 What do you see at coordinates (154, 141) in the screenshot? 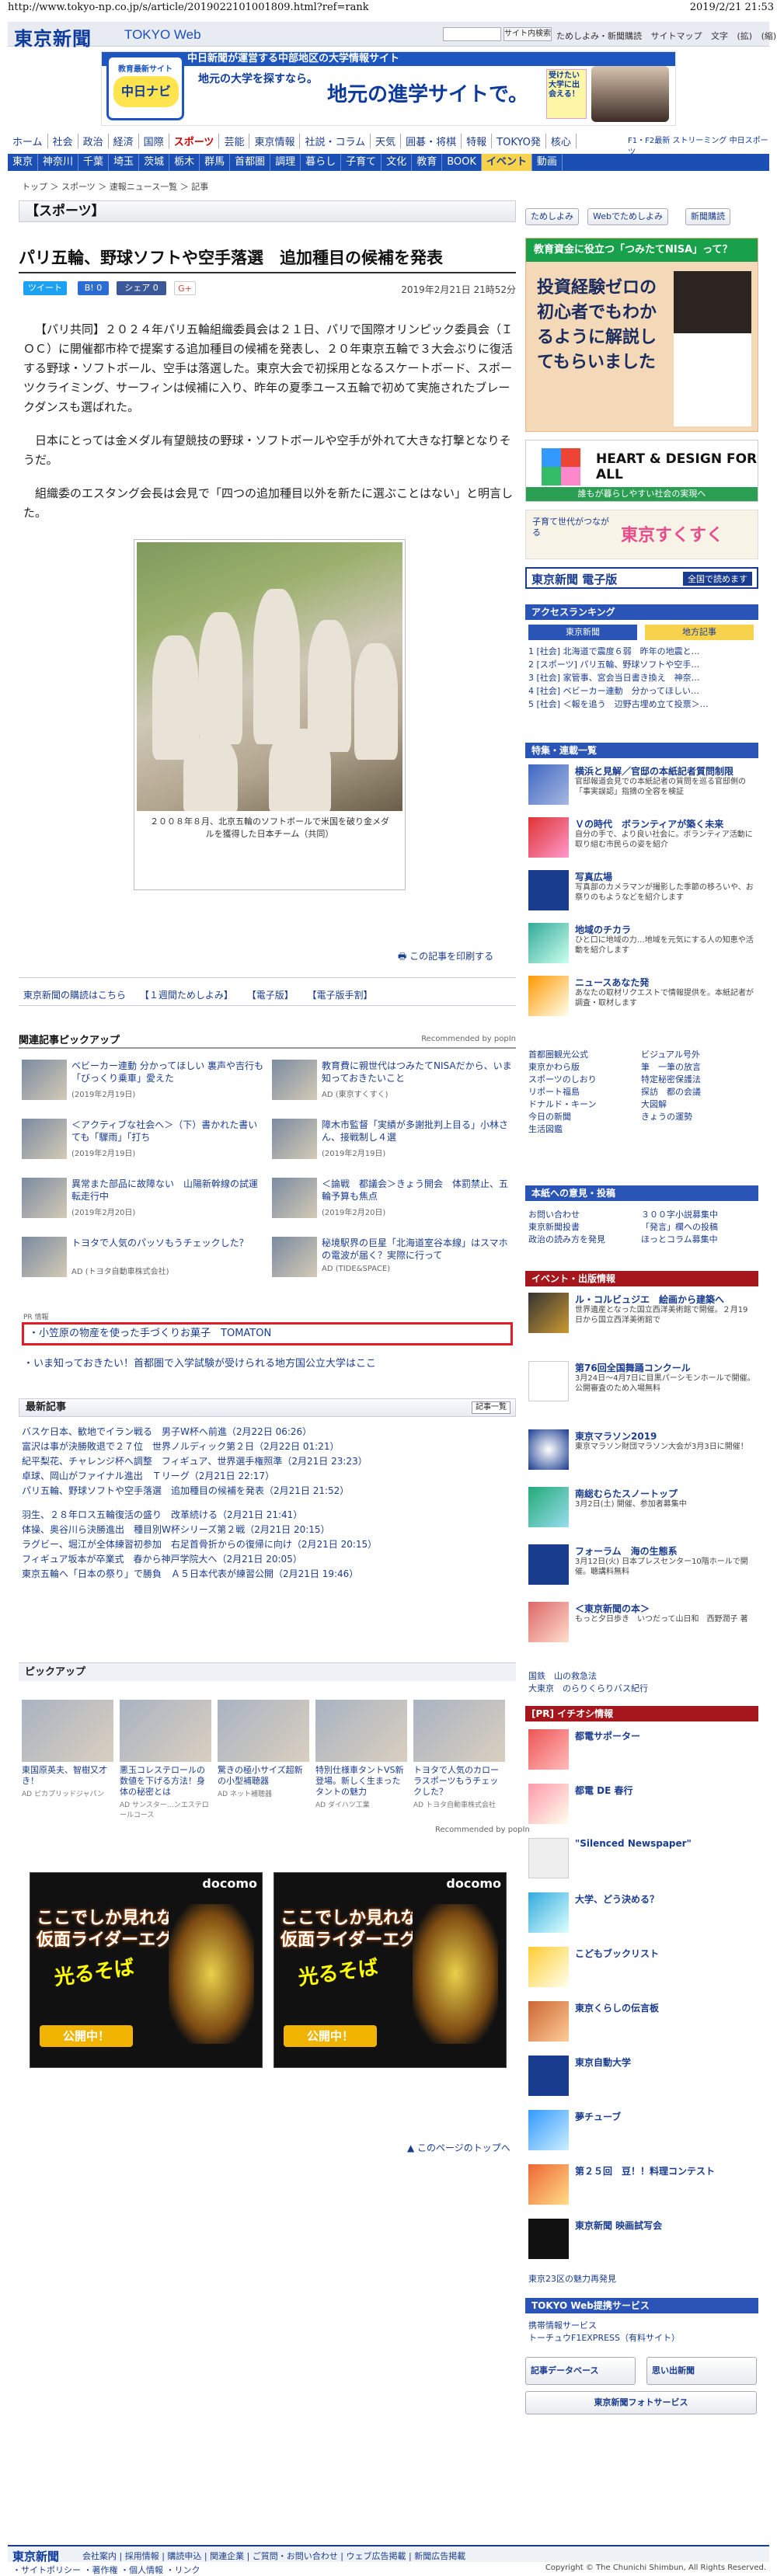
I see `nav-international: 国際` at bounding box center [154, 141].